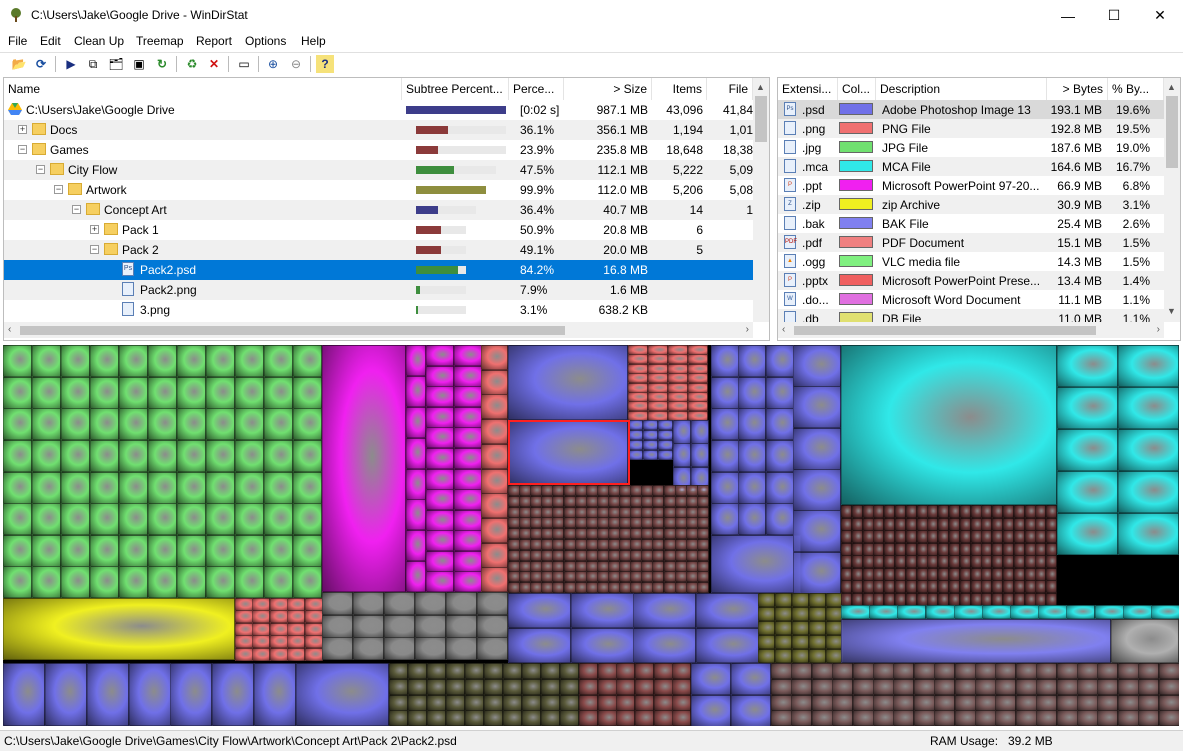 This screenshot has width=1183, height=751. Describe the element at coordinates (160, 41) in the screenshot. I see `menu-treemap: Treemap` at that location.